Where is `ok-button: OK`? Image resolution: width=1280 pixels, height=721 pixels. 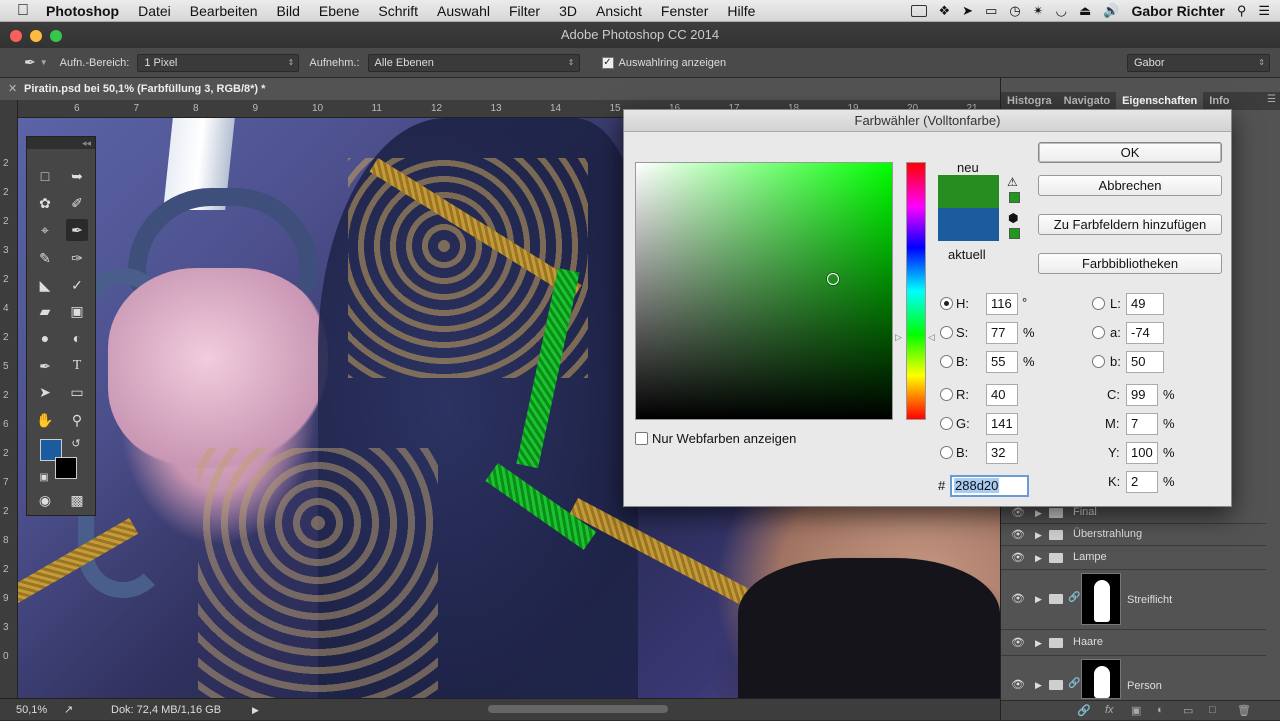
ok-button: OK is located at coordinates (1130, 152).